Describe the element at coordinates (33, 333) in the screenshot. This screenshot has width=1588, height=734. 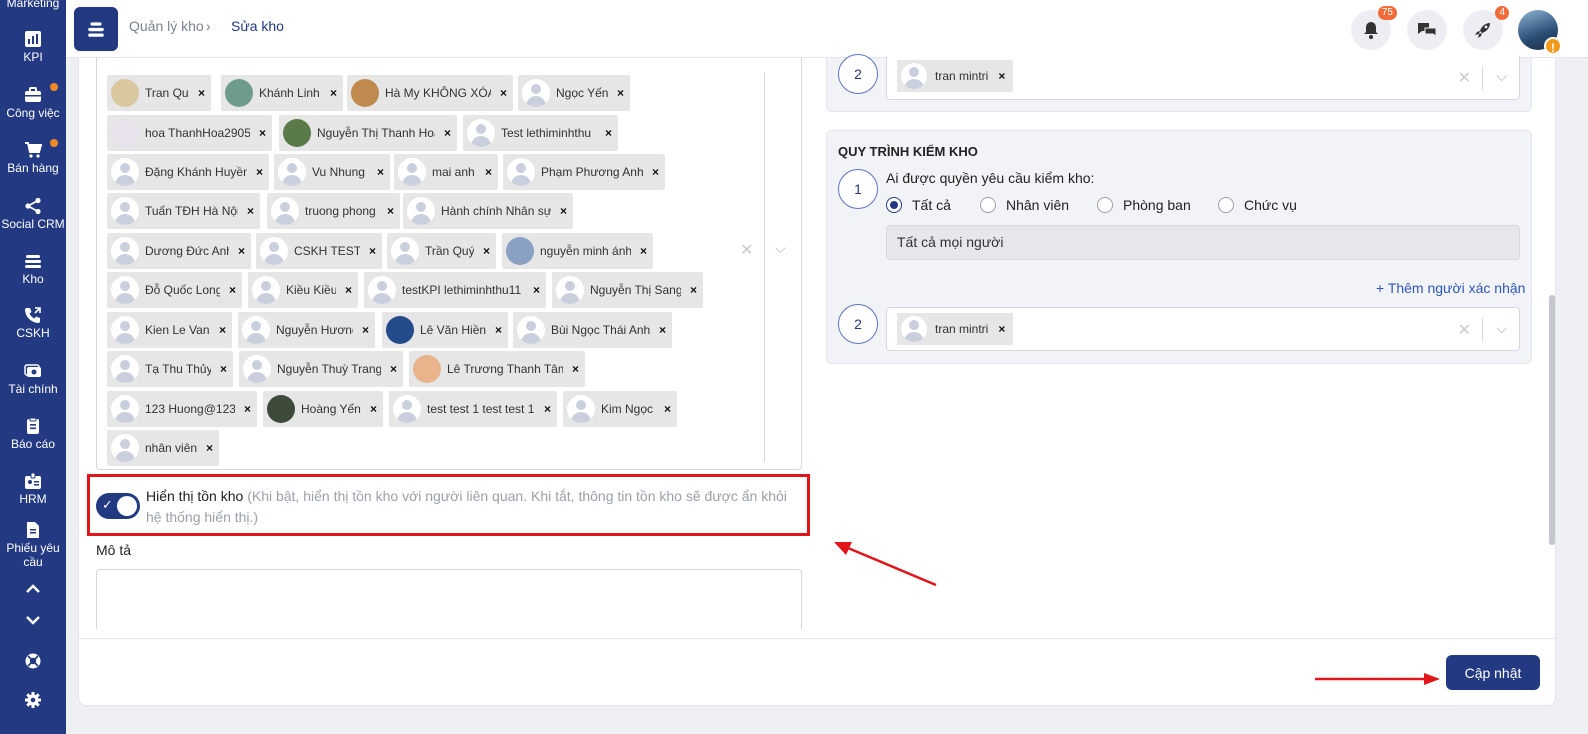
I see `sidebar-item-label: CSKH` at that location.